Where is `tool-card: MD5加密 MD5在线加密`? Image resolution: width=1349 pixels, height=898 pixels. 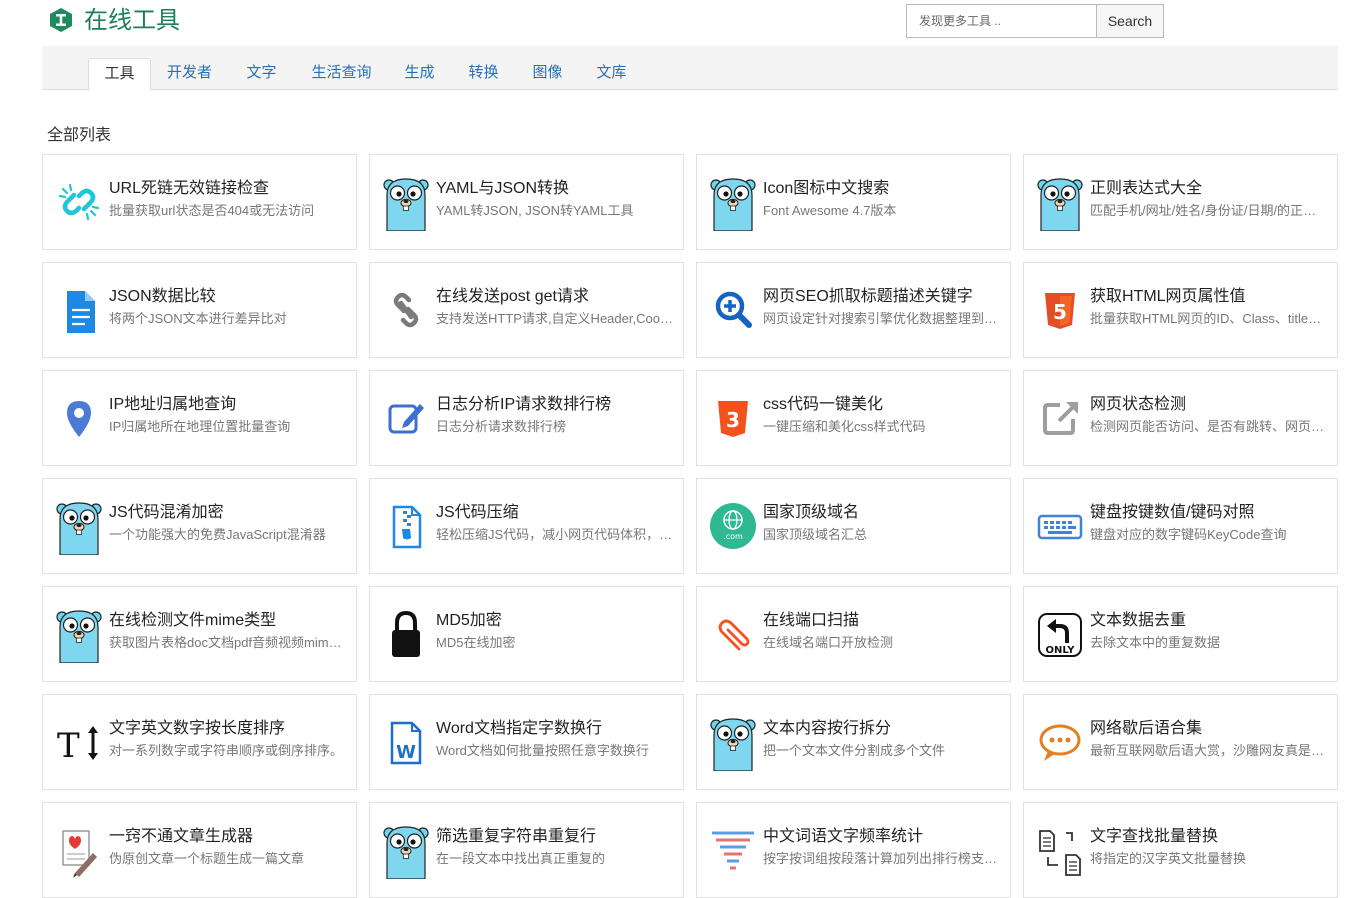 tool-card: MD5加密 MD5在线加密 is located at coordinates (526, 634).